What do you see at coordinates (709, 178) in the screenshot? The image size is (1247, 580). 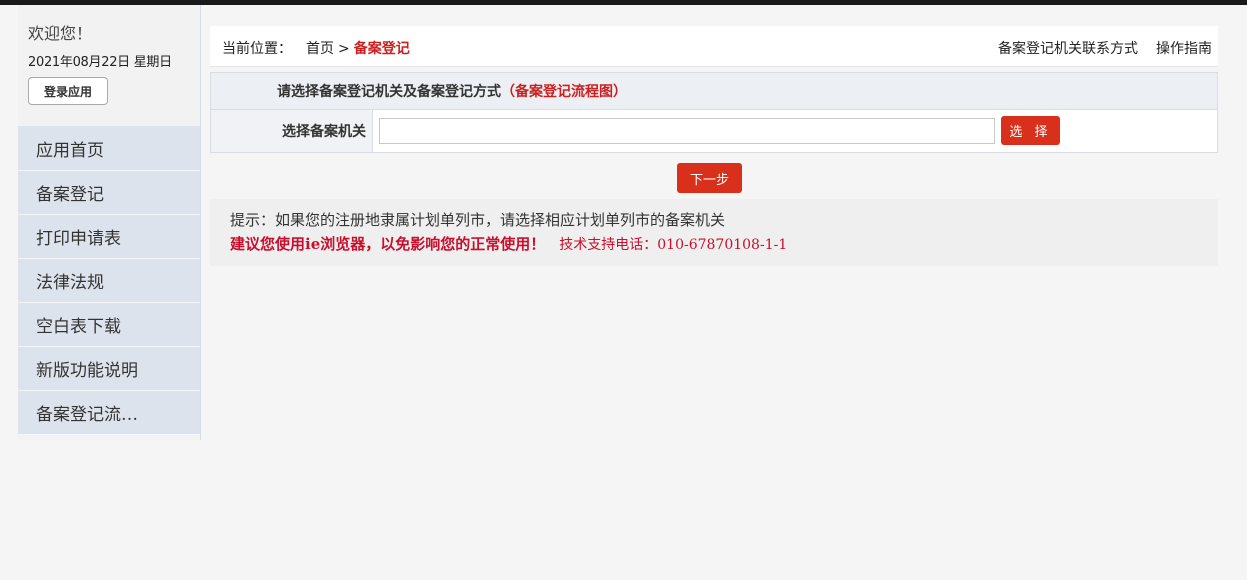 I see `next-step-button: 下一步` at bounding box center [709, 178].